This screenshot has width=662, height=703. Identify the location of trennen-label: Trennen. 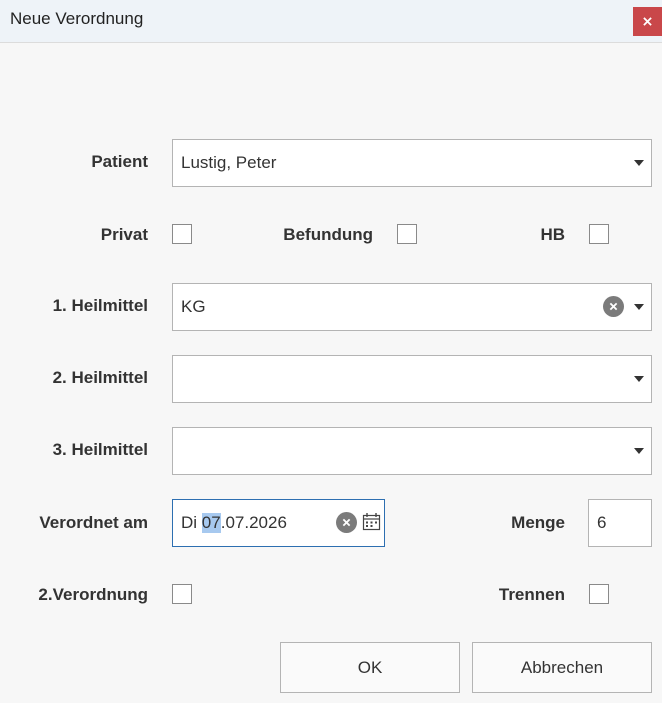
(531, 594).